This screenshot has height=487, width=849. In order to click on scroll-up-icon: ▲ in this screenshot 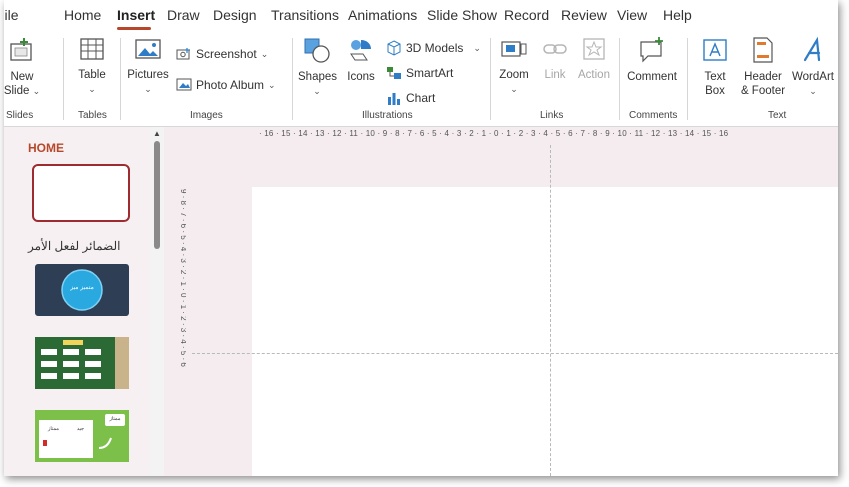, I will do `click(157, 133)`.